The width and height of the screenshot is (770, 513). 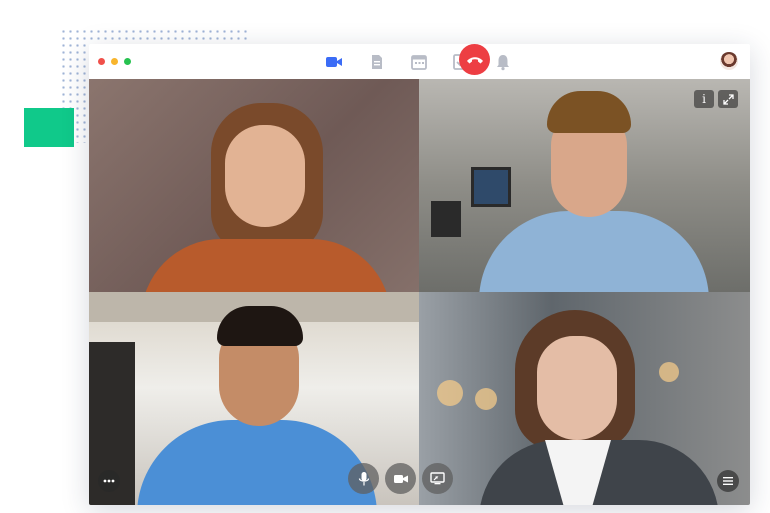 I want to click on window-titlebar, so click(x=419, y=61).